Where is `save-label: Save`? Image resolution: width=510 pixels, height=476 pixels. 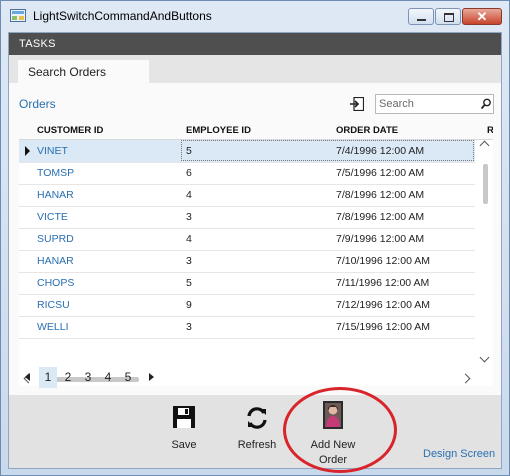
save-label: Save is located at coordinates (184, 445).